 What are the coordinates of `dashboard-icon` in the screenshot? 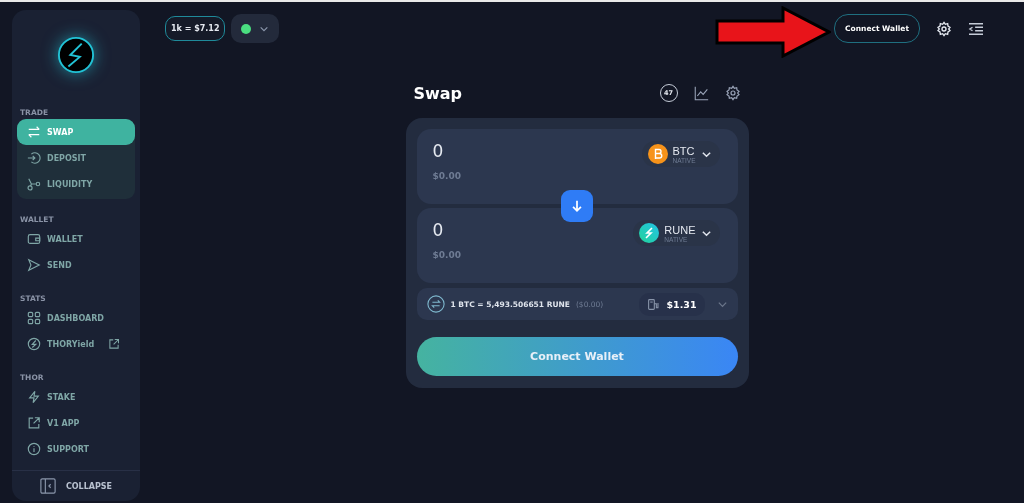 It's located at (34, 318).